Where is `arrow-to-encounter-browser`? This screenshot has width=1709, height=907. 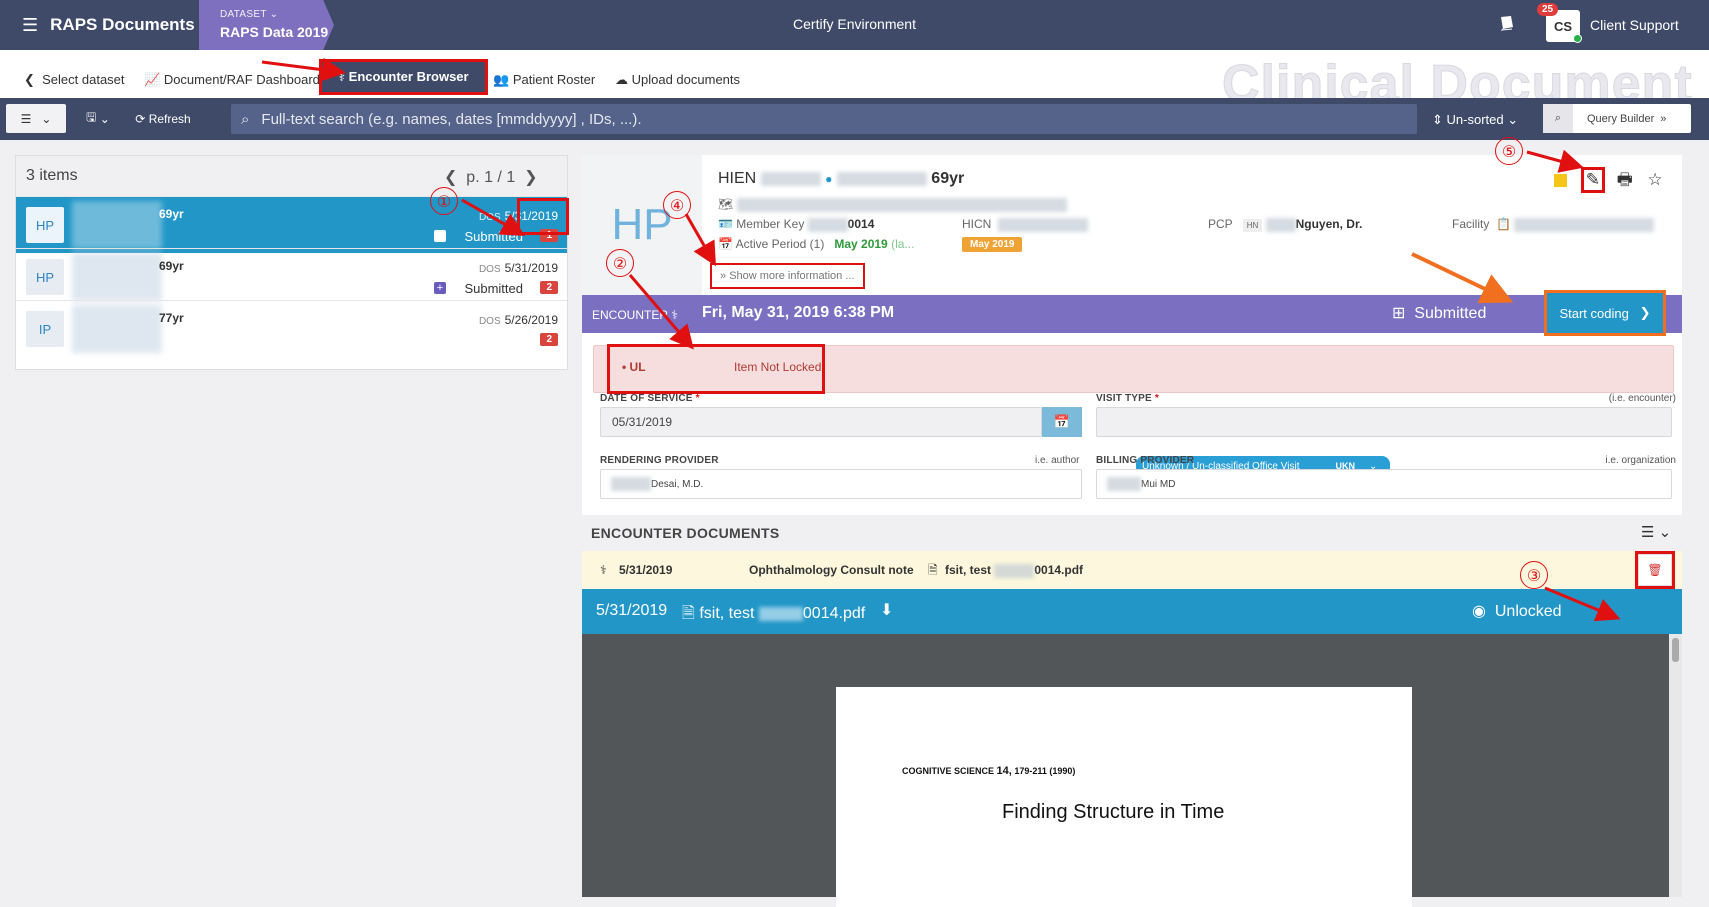 arrow-to-encounter-browser is located at coordinates (303, 69).